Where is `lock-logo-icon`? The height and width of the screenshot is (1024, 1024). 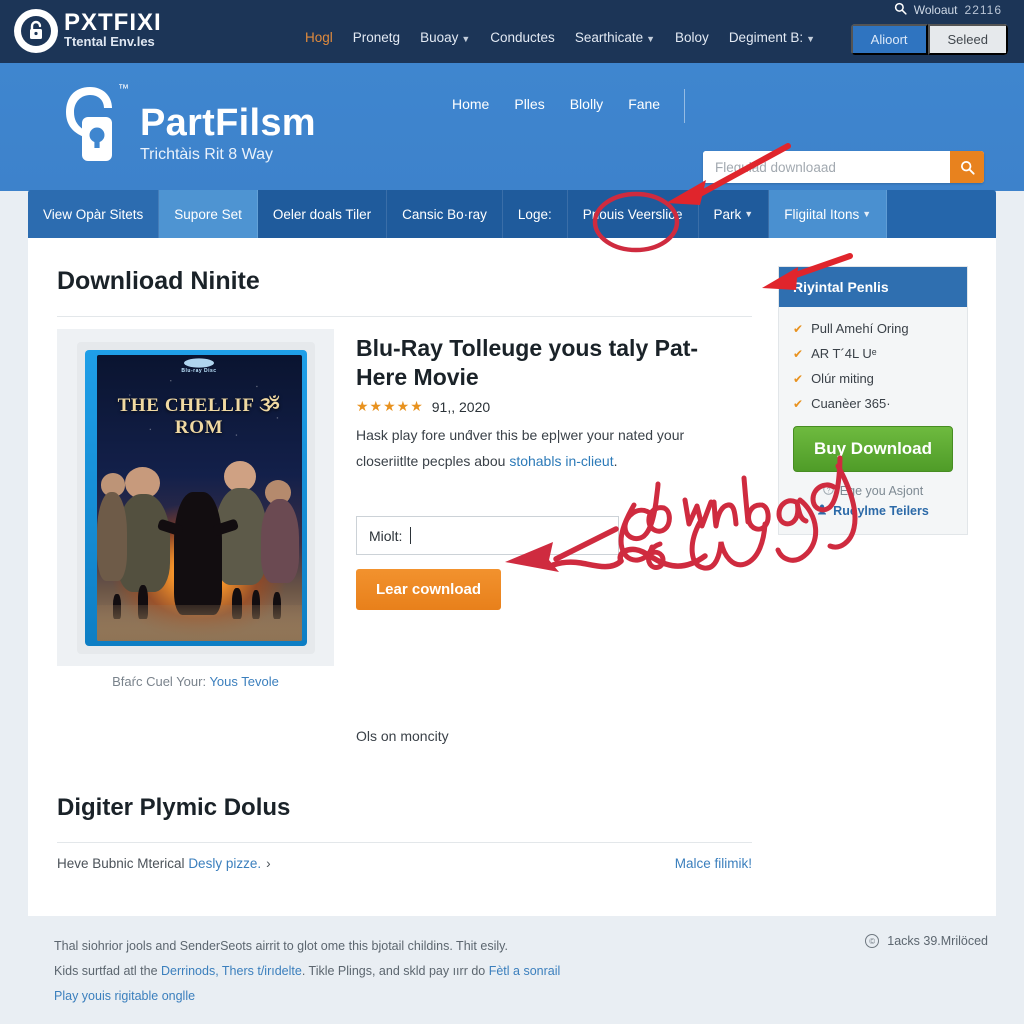
lock-logo-icon is located at coordinates (36, 31).